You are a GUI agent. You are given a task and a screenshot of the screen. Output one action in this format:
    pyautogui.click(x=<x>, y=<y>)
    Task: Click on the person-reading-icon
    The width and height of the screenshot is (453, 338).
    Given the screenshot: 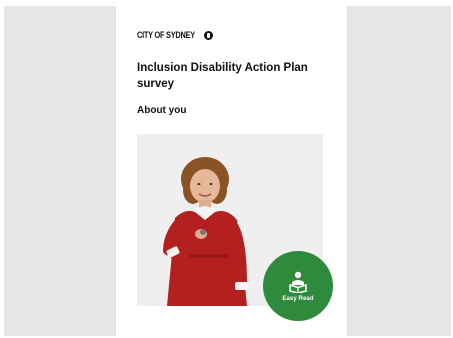 What is the action you would take?
    pyautogui.click(x=298, y=282)
    